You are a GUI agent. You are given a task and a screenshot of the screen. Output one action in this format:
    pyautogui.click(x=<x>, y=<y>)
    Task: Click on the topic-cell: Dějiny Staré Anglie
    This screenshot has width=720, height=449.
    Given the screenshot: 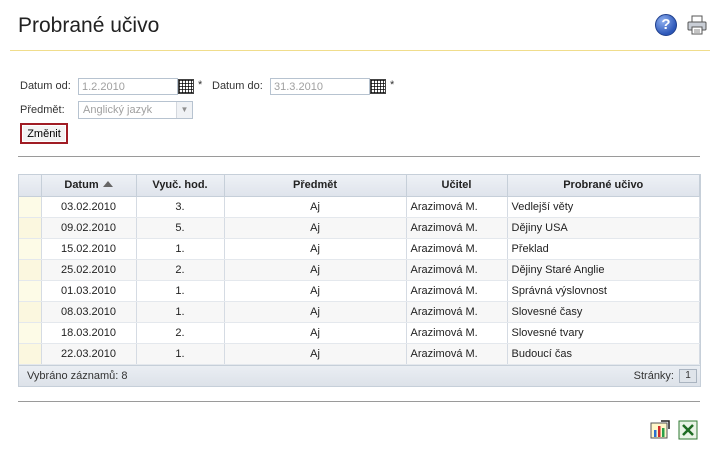 What is the action you would take?
    pyautogui.click(x=603, y=270)
    